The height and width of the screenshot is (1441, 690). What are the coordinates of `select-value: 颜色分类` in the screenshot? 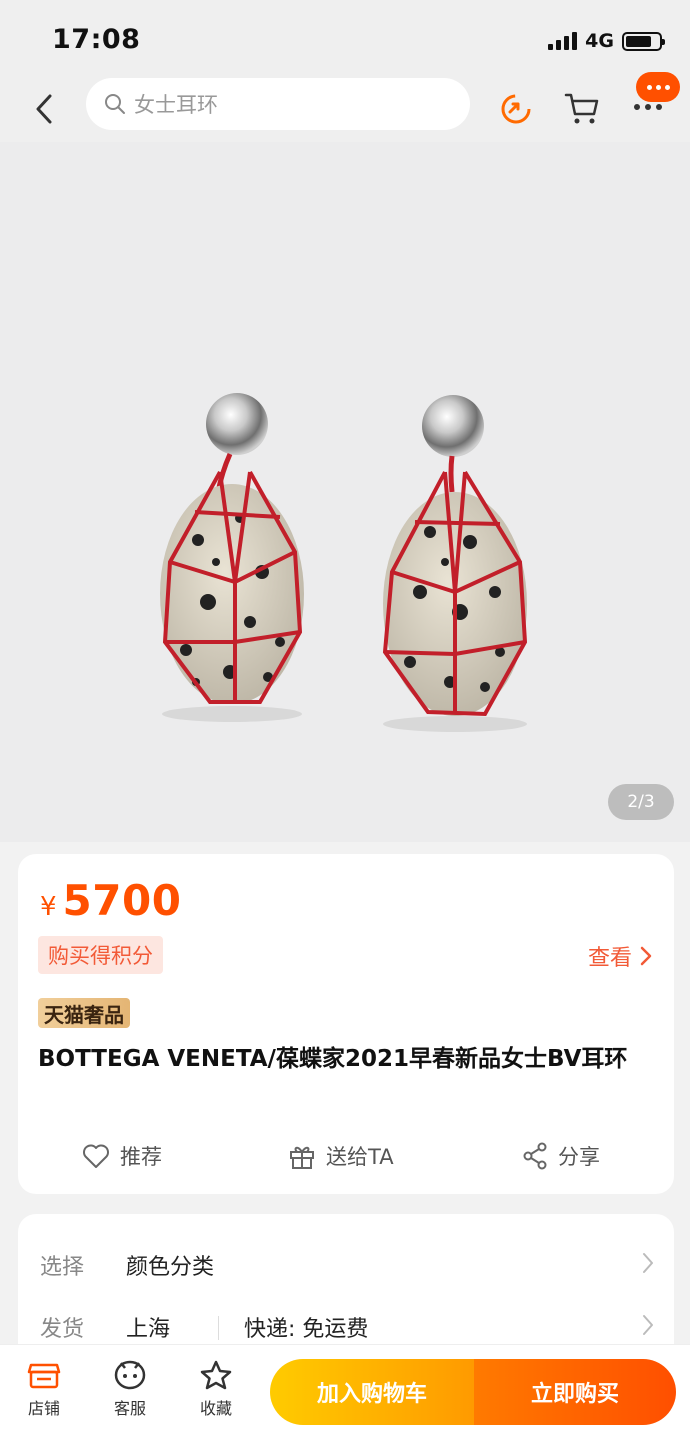 It's located at (170, 1267).